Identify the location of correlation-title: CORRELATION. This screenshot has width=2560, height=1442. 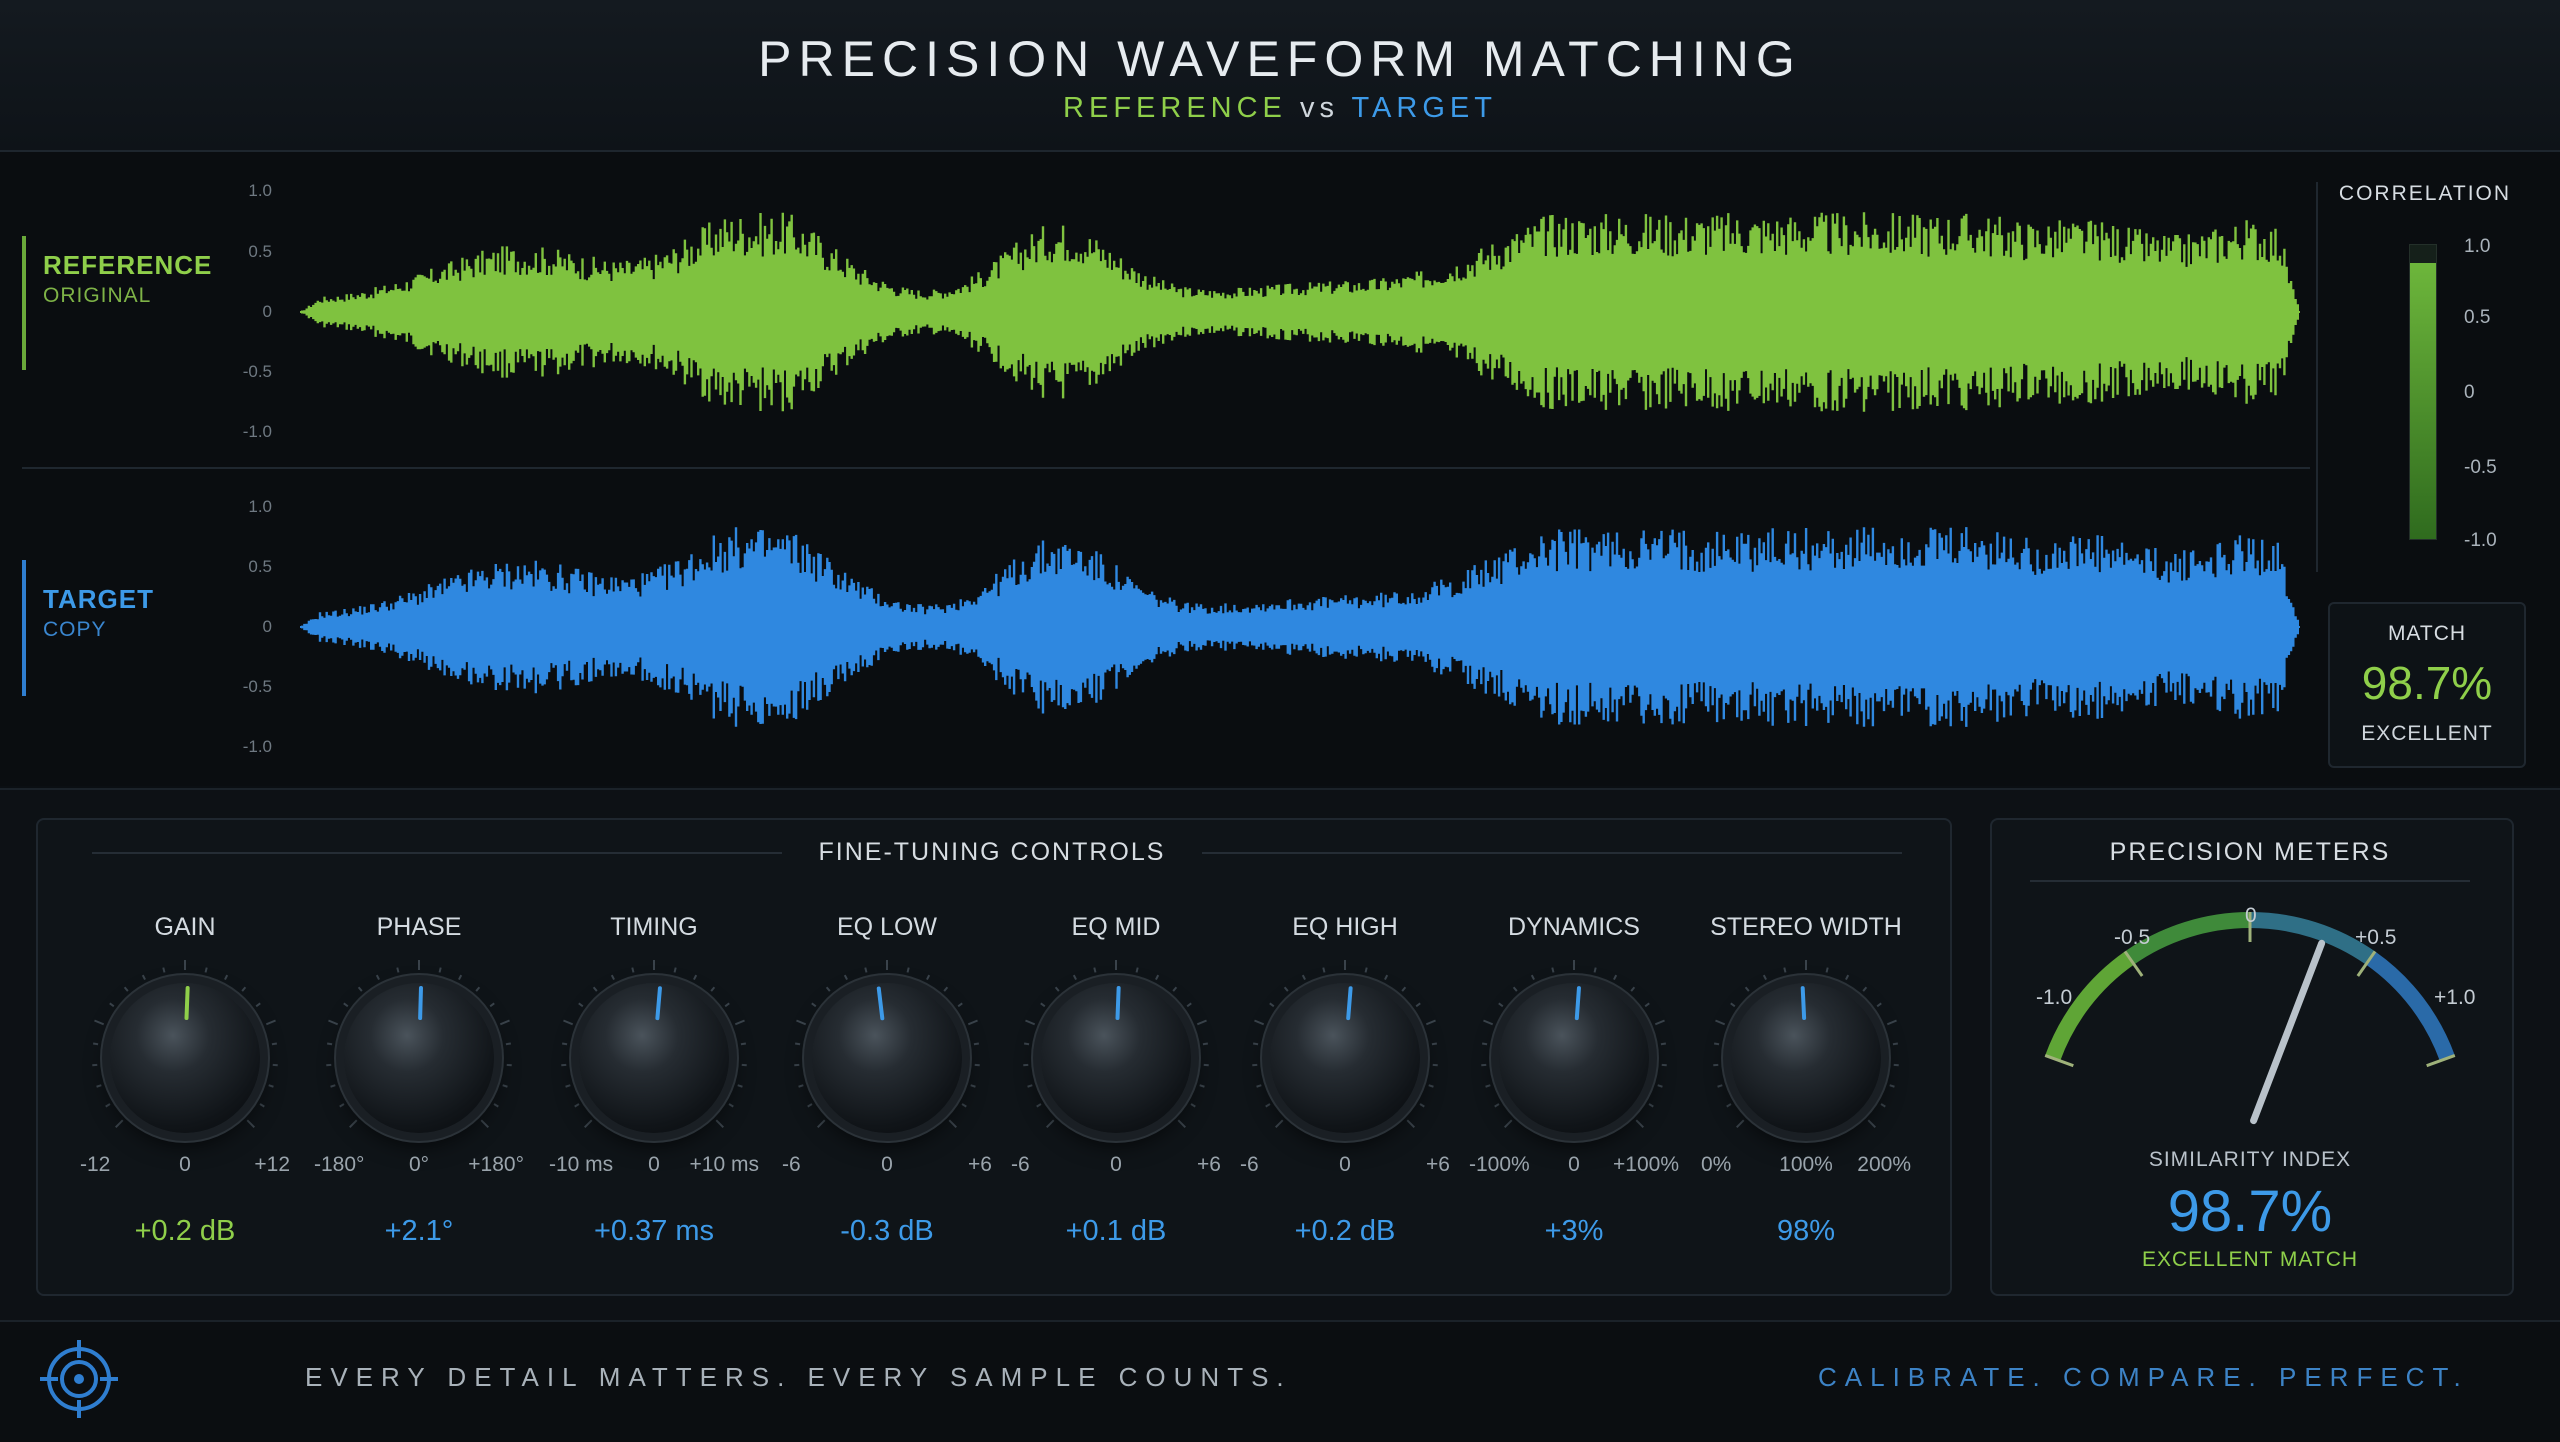
(2425, 194).